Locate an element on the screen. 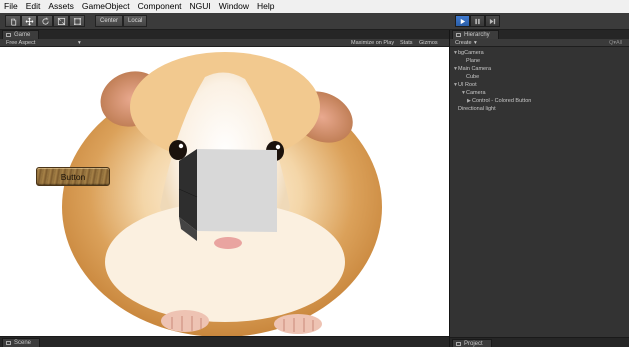 The width and height of the screenshot is (629, 347). tree-label: Control - Colored Button is located at coordinates (502, 101).